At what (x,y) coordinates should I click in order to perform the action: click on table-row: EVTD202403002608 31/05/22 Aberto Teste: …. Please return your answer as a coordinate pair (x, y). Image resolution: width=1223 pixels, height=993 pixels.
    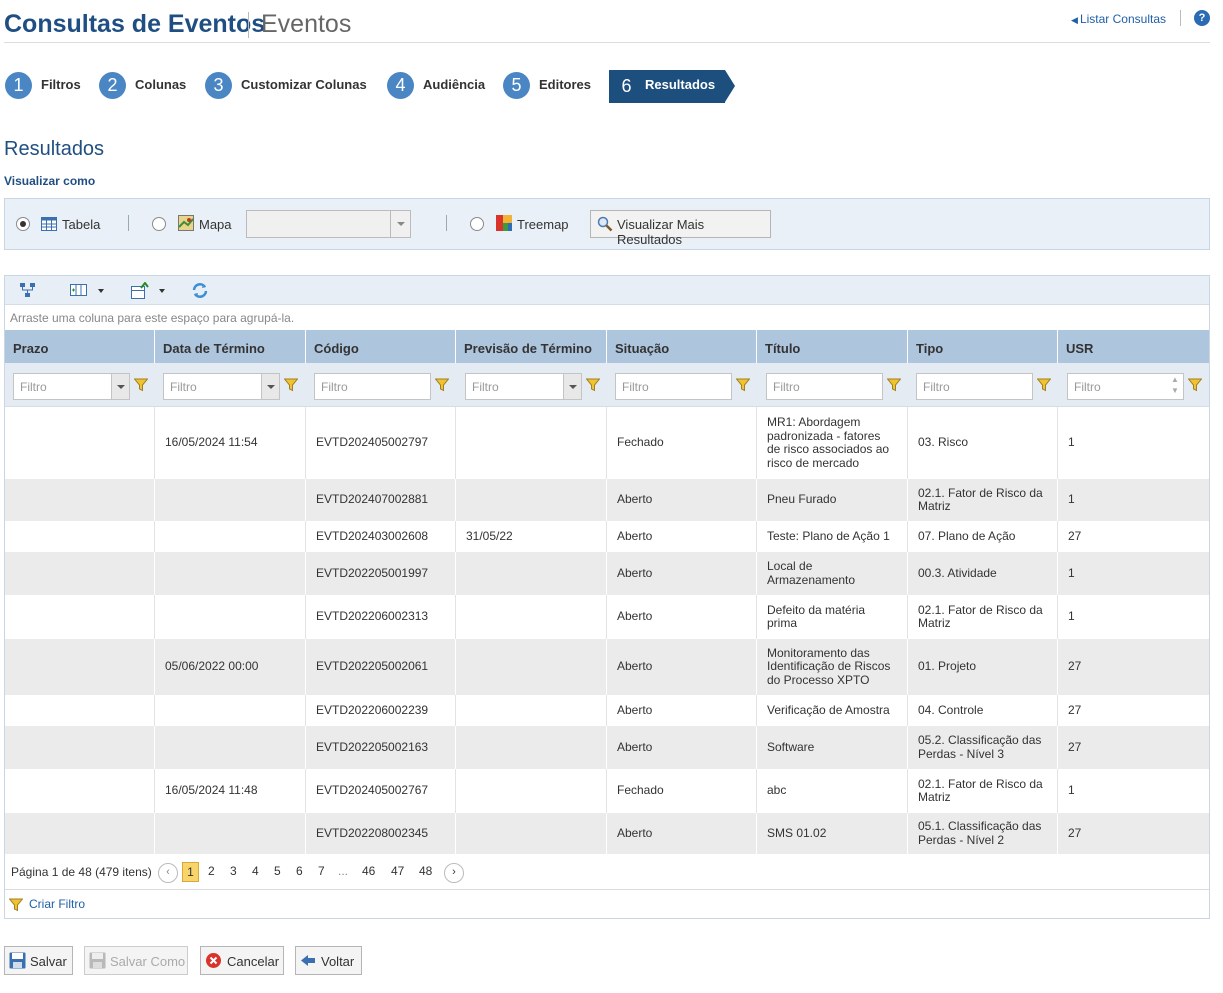
    Looking at the image, I should click on (607, 536).